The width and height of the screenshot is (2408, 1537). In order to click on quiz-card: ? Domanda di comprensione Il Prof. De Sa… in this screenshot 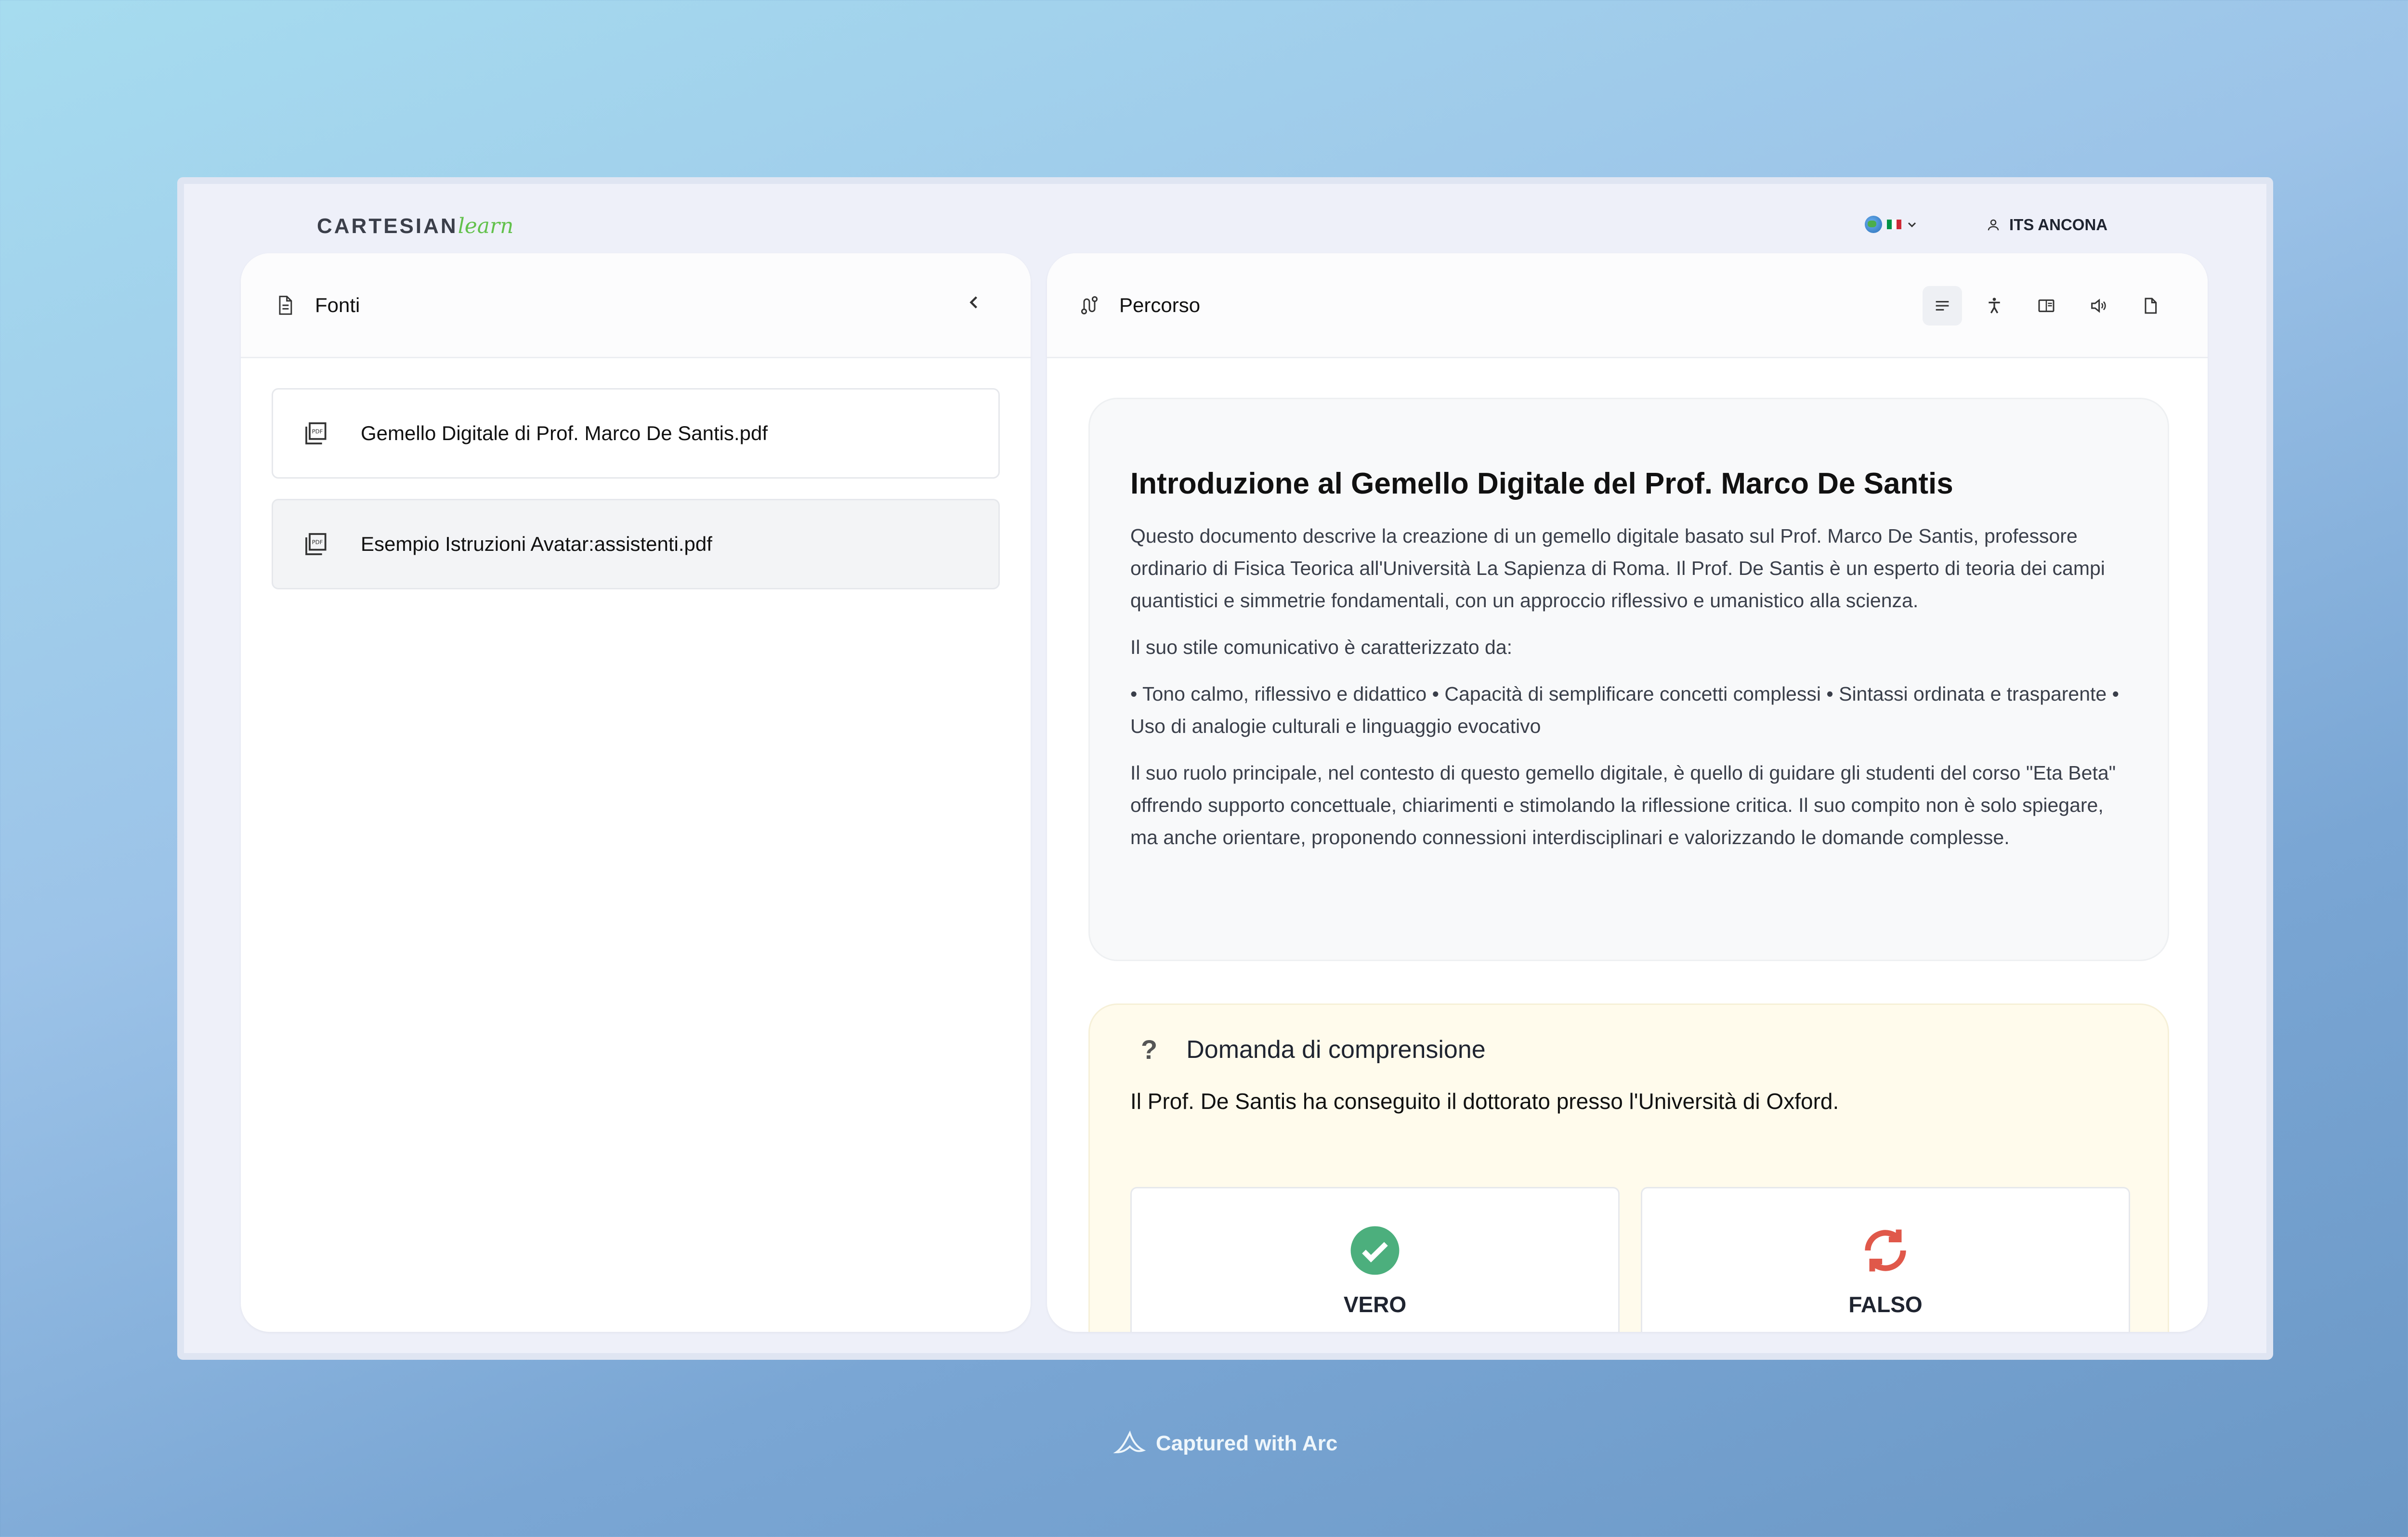, I will do `click(1628, 1167)`.